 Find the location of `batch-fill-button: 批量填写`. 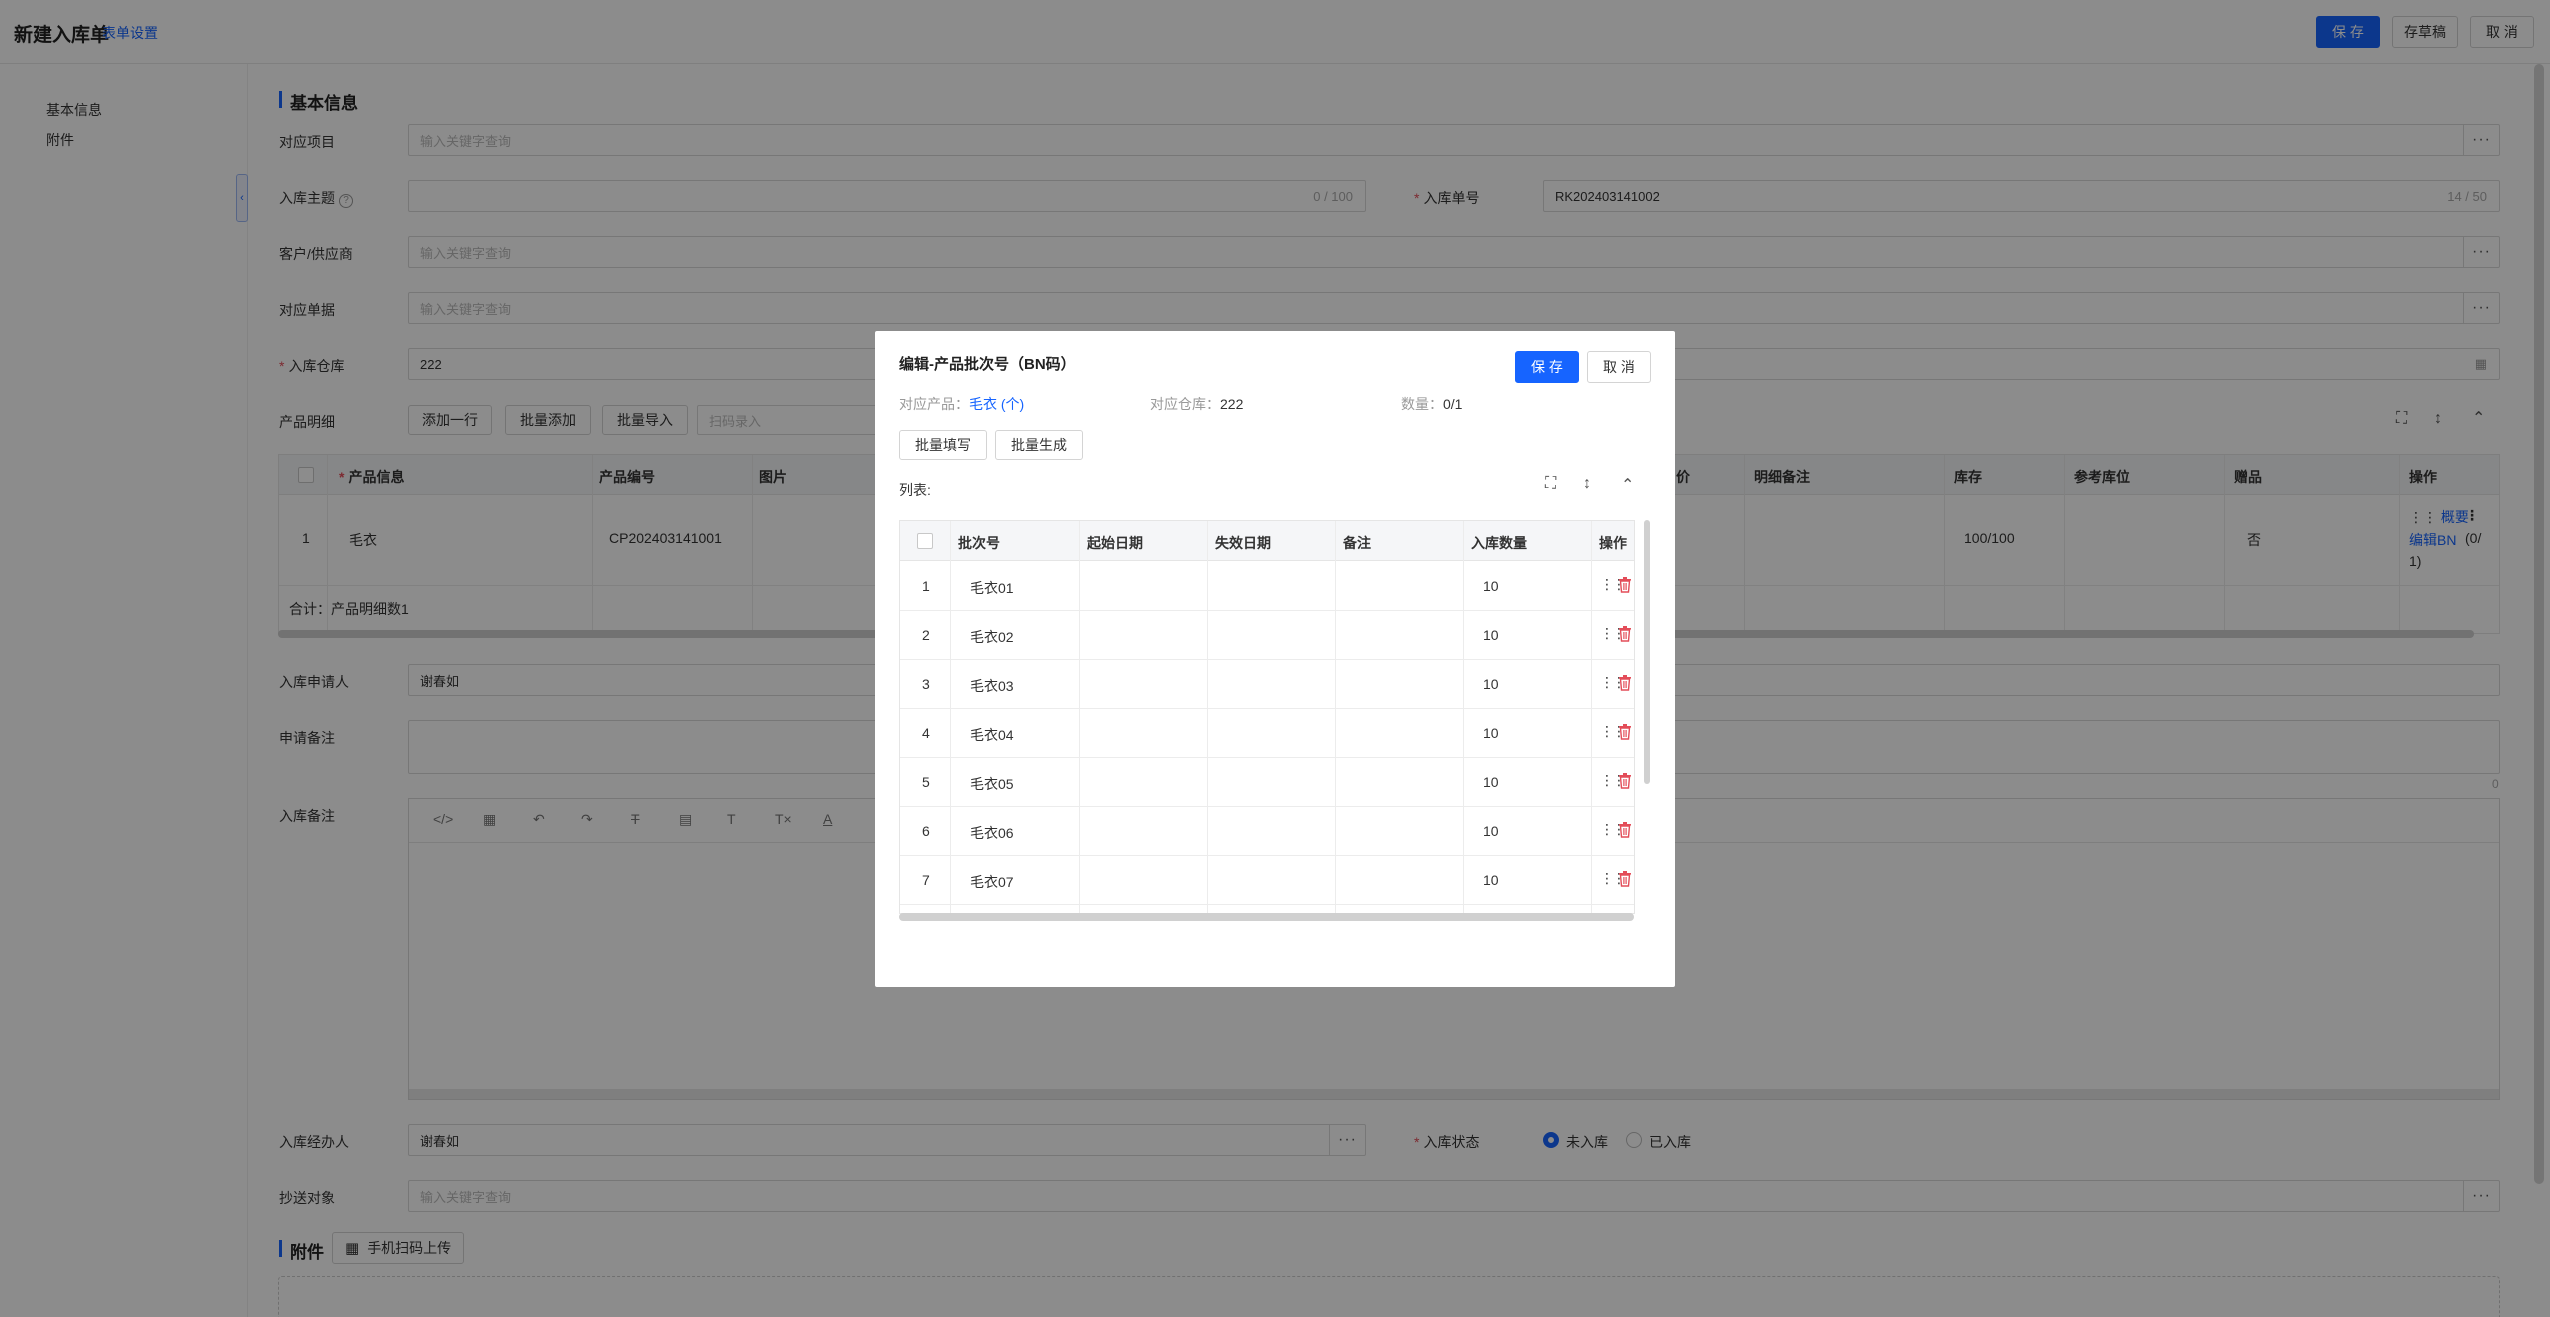

batch-fill-button: 批量填写 is located at coordinates (943, 445).